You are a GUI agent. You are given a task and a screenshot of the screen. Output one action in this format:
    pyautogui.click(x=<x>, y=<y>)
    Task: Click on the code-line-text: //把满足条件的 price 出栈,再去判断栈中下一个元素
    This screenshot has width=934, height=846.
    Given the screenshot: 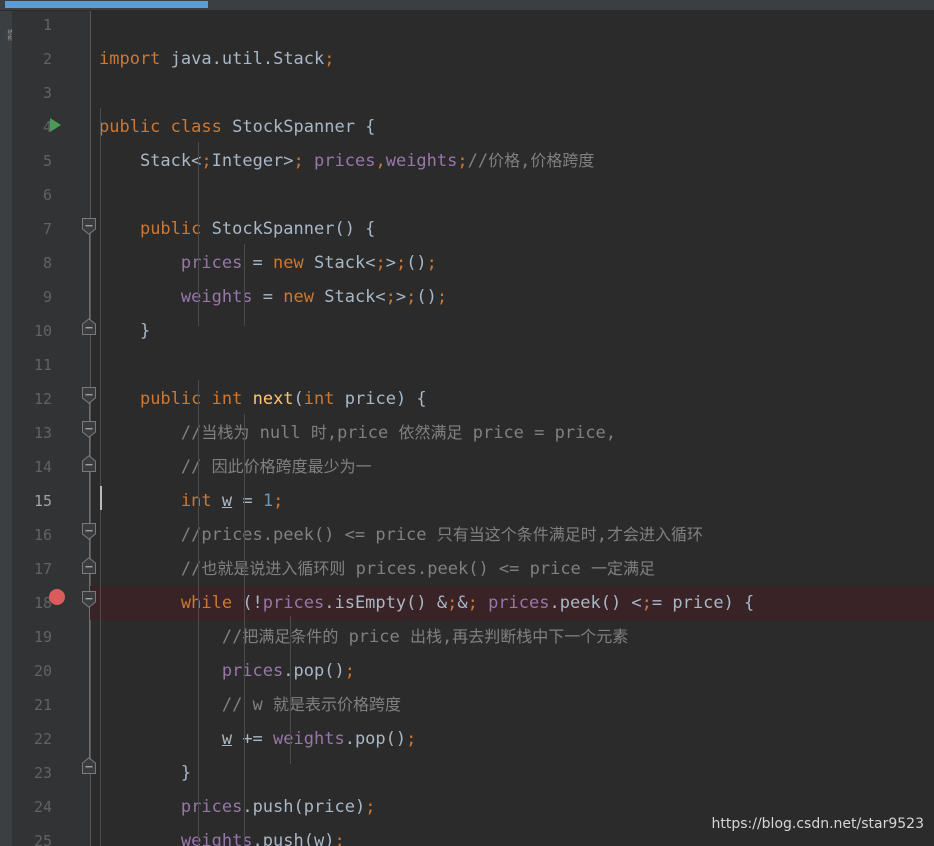 What is the action you would take?
    pyautogui.click(x=363, y=637)
    